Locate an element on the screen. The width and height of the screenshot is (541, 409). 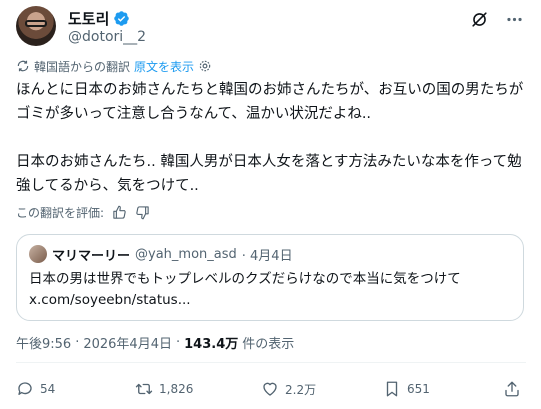
settings-gear-icon is located at coordinates (205, 66).